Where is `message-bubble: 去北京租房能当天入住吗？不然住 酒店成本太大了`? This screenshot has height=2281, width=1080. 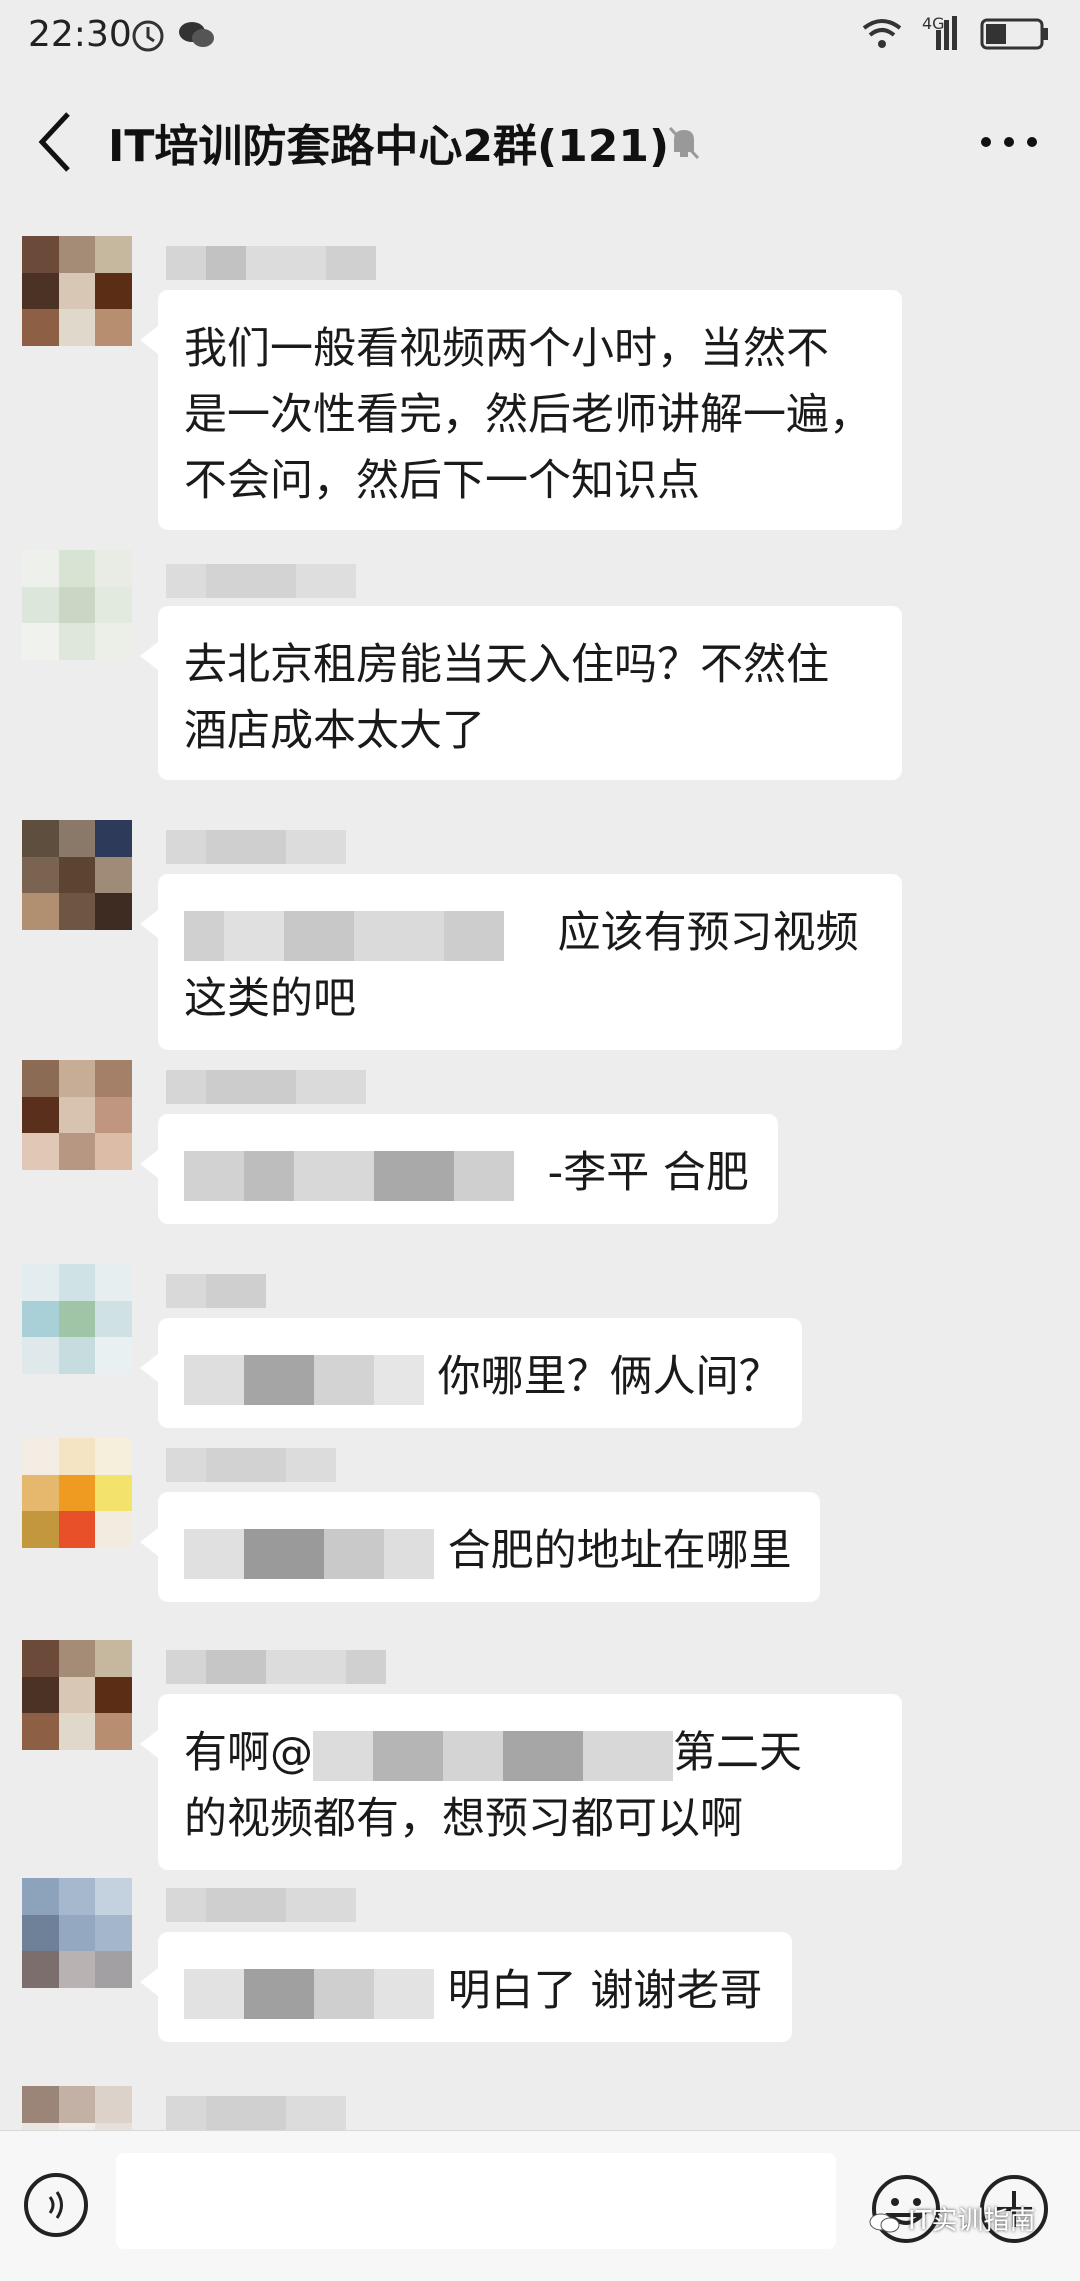
message-bubble: 去北京租房能当天入住吗？不然住 酒店成本太大了 is located at coordinates (521, 693).